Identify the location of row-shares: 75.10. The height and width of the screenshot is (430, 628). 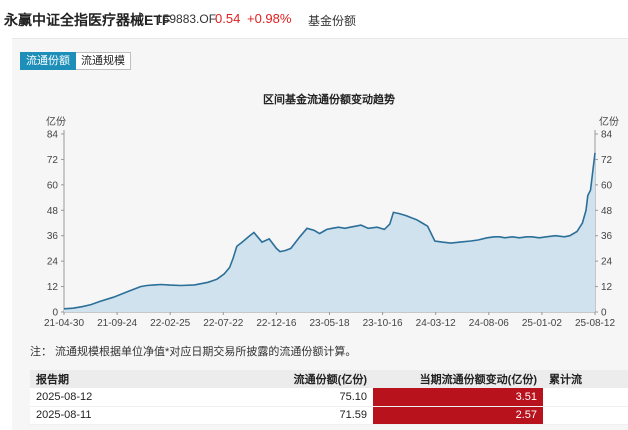
(246, 397).